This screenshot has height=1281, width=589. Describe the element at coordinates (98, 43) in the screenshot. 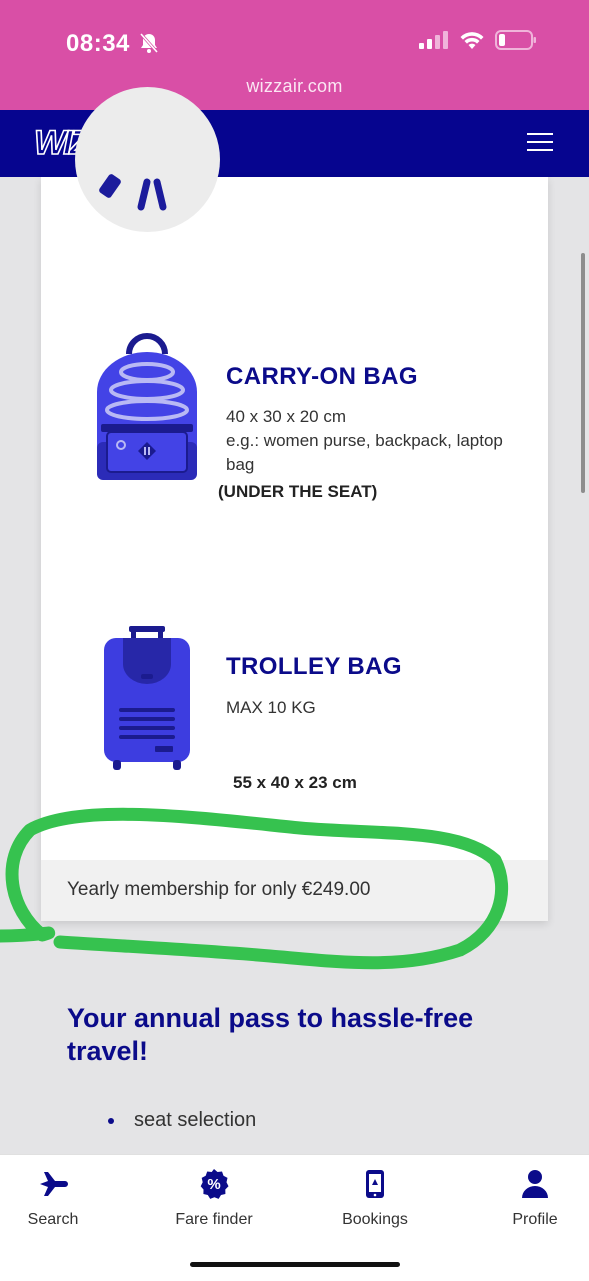

I see `status-time: 08:34` at that location.